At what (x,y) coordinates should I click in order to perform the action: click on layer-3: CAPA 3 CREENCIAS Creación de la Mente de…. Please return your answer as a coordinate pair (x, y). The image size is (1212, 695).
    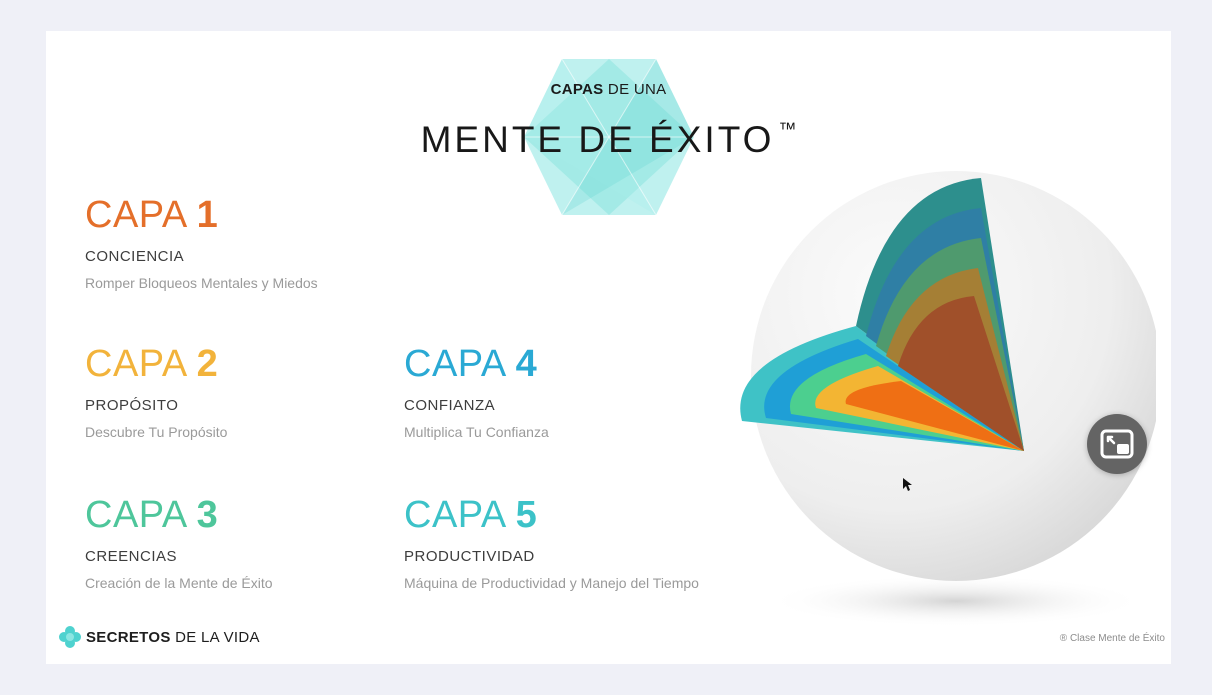
    Looking at the image, I should click on (179, 543).